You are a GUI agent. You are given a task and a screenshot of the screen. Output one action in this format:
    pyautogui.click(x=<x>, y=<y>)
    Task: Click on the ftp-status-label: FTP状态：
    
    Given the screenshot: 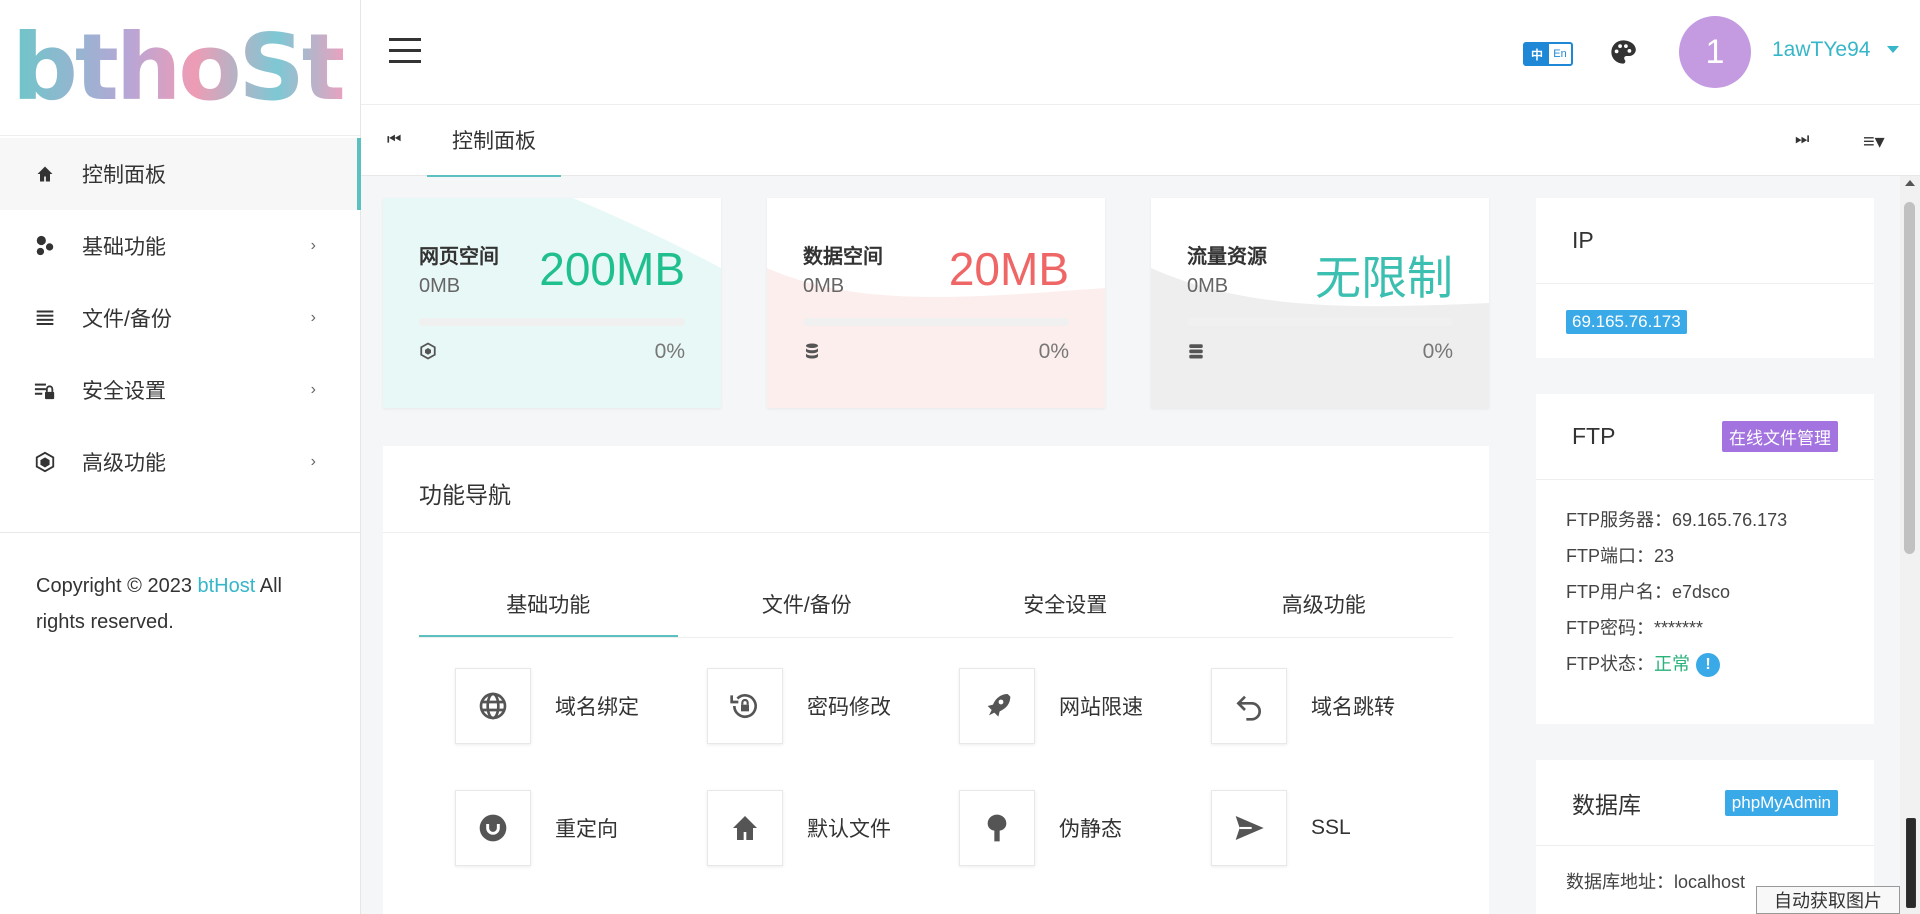 What is the action you would take?
    pyautogui.click(x=1610, y=664)
    